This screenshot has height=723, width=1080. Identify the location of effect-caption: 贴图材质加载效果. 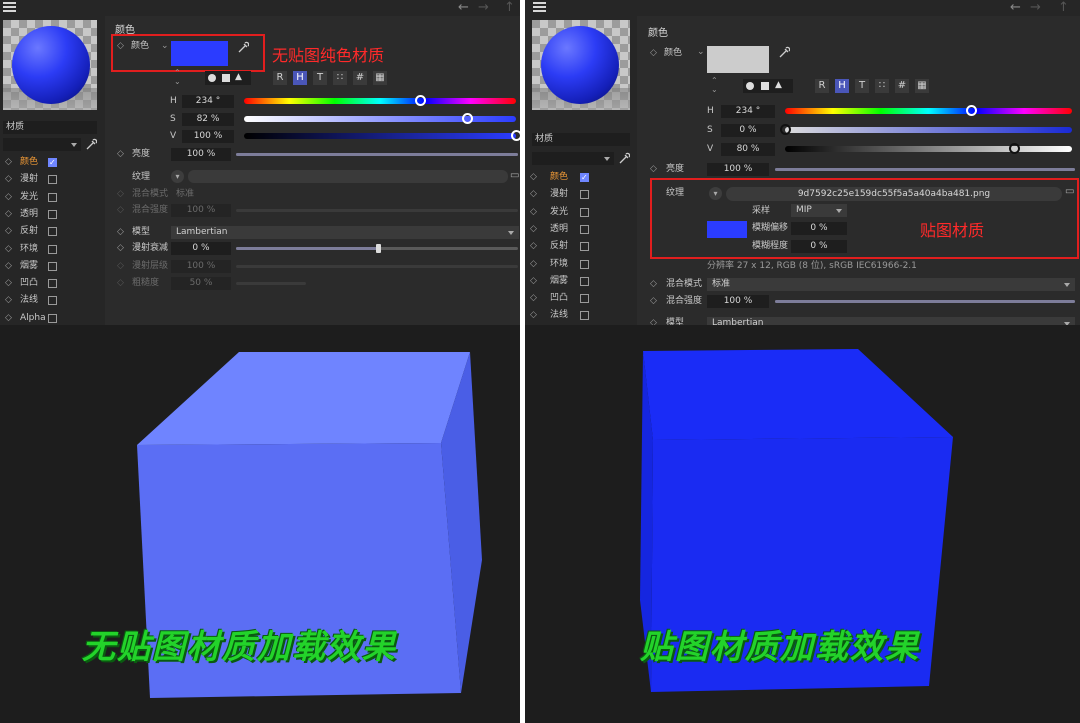
(780, 646).